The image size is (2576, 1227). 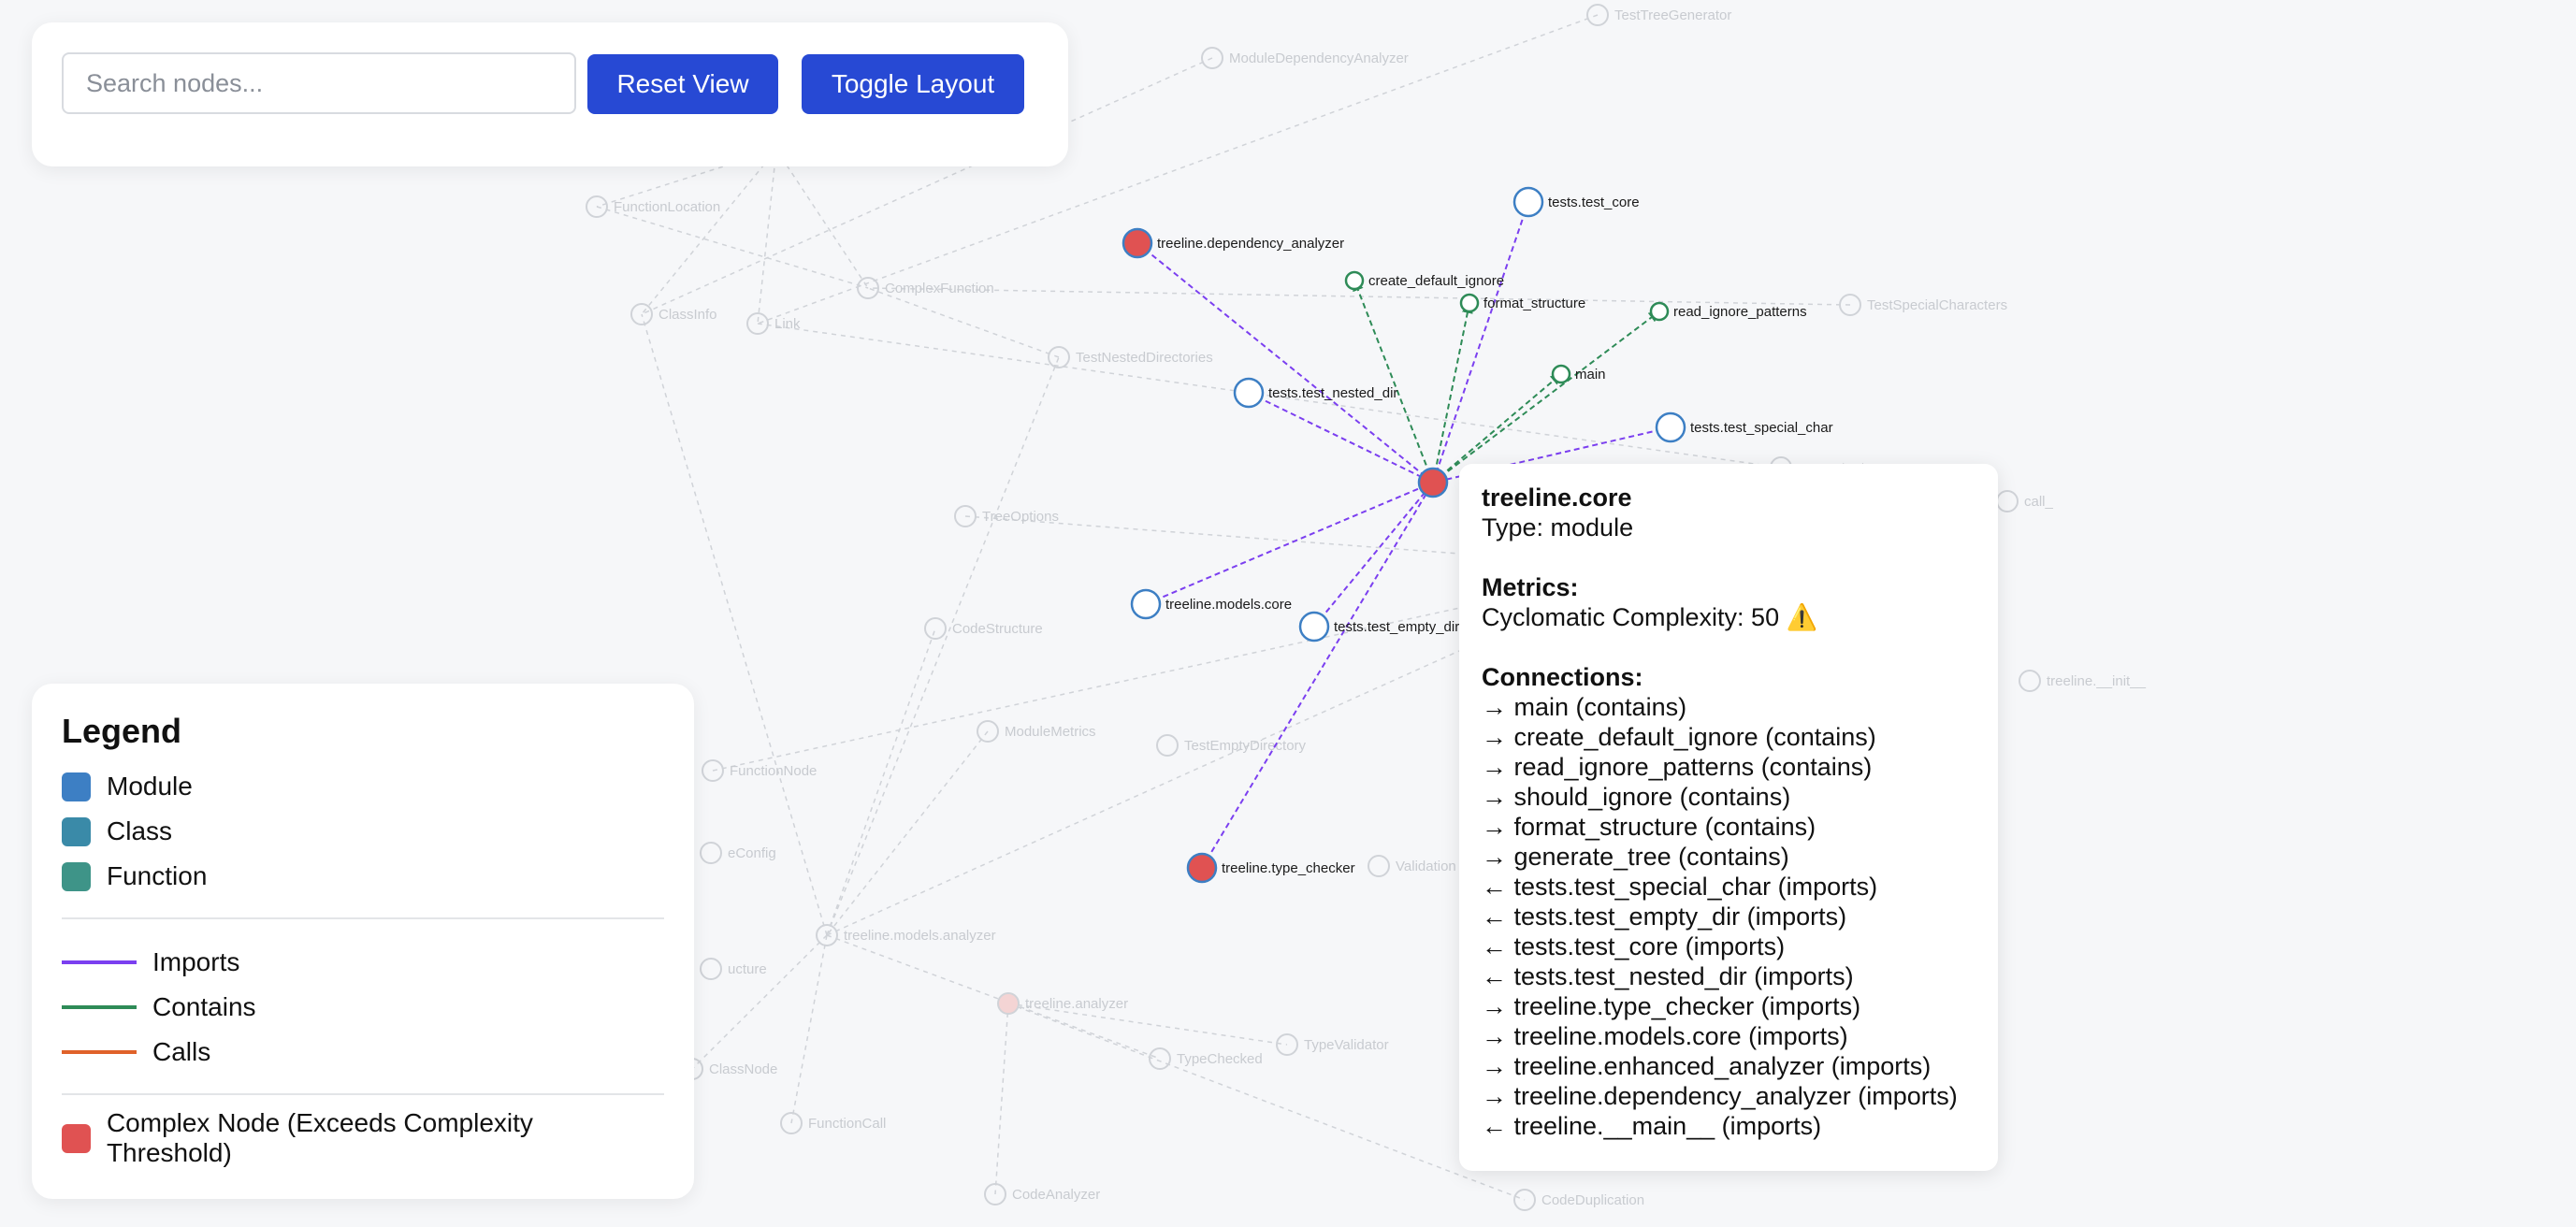 What do you see at coordinates (1020, 517) in the screenshot?
I see `faded-node-label: TreeOptions` at bounding box center [1020, 517].